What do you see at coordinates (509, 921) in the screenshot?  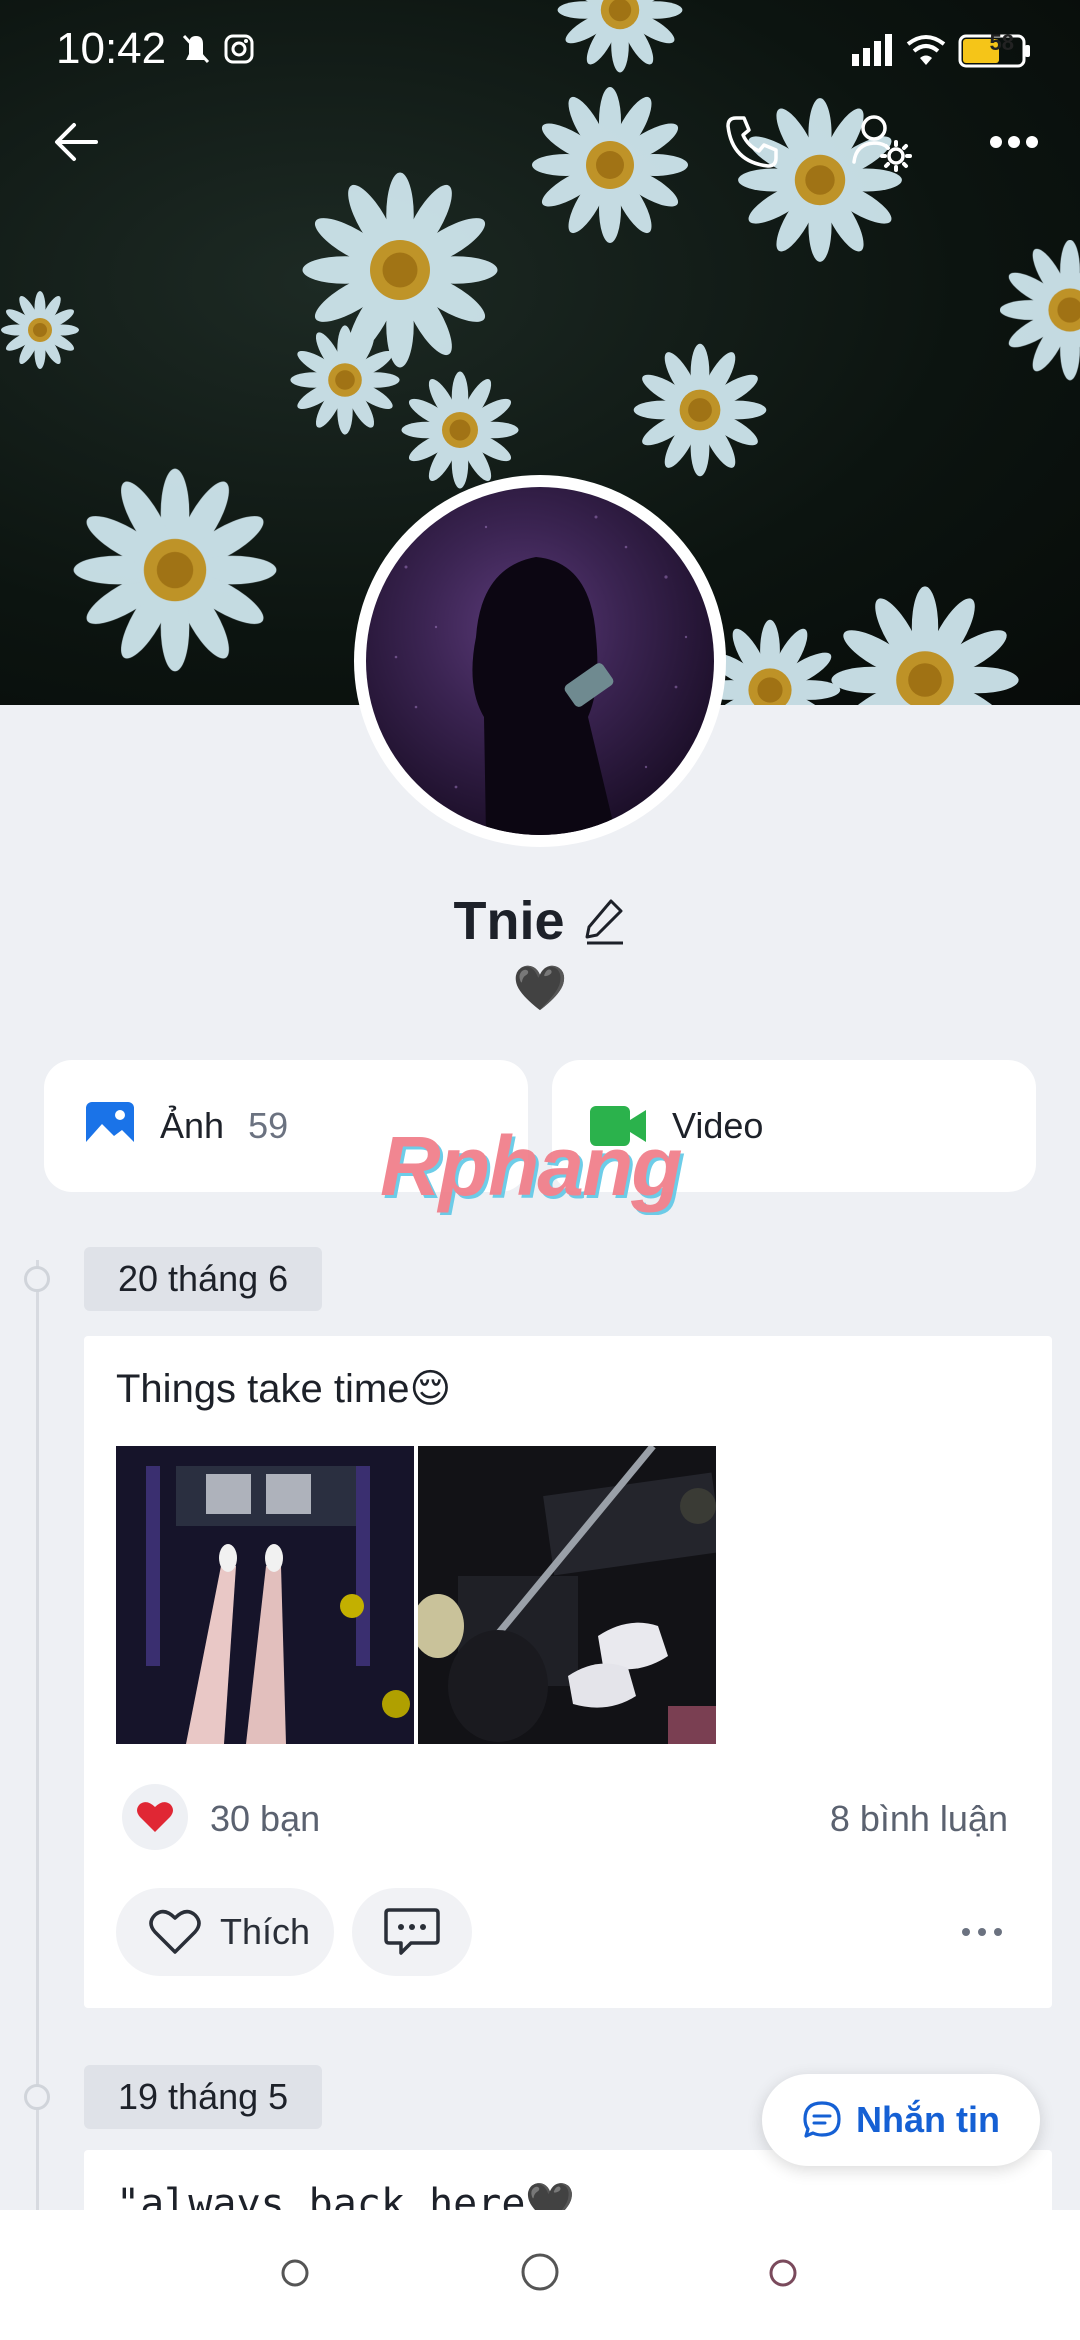 I see `profile-name: Tnie` at bounding box center [509, 921].